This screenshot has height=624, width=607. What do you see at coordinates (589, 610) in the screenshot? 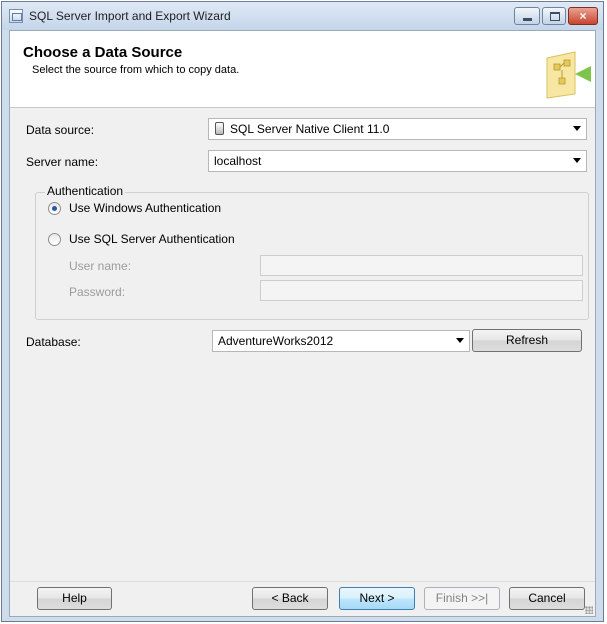
I see `resize-grip-icon` at bounding box center [589, 610].